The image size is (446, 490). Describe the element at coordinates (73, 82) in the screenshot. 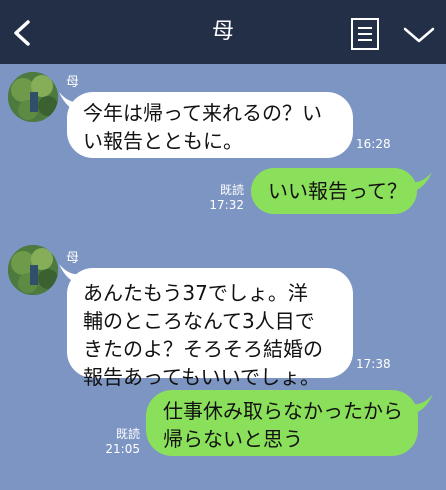

I see `sender-name: 母` at that location.